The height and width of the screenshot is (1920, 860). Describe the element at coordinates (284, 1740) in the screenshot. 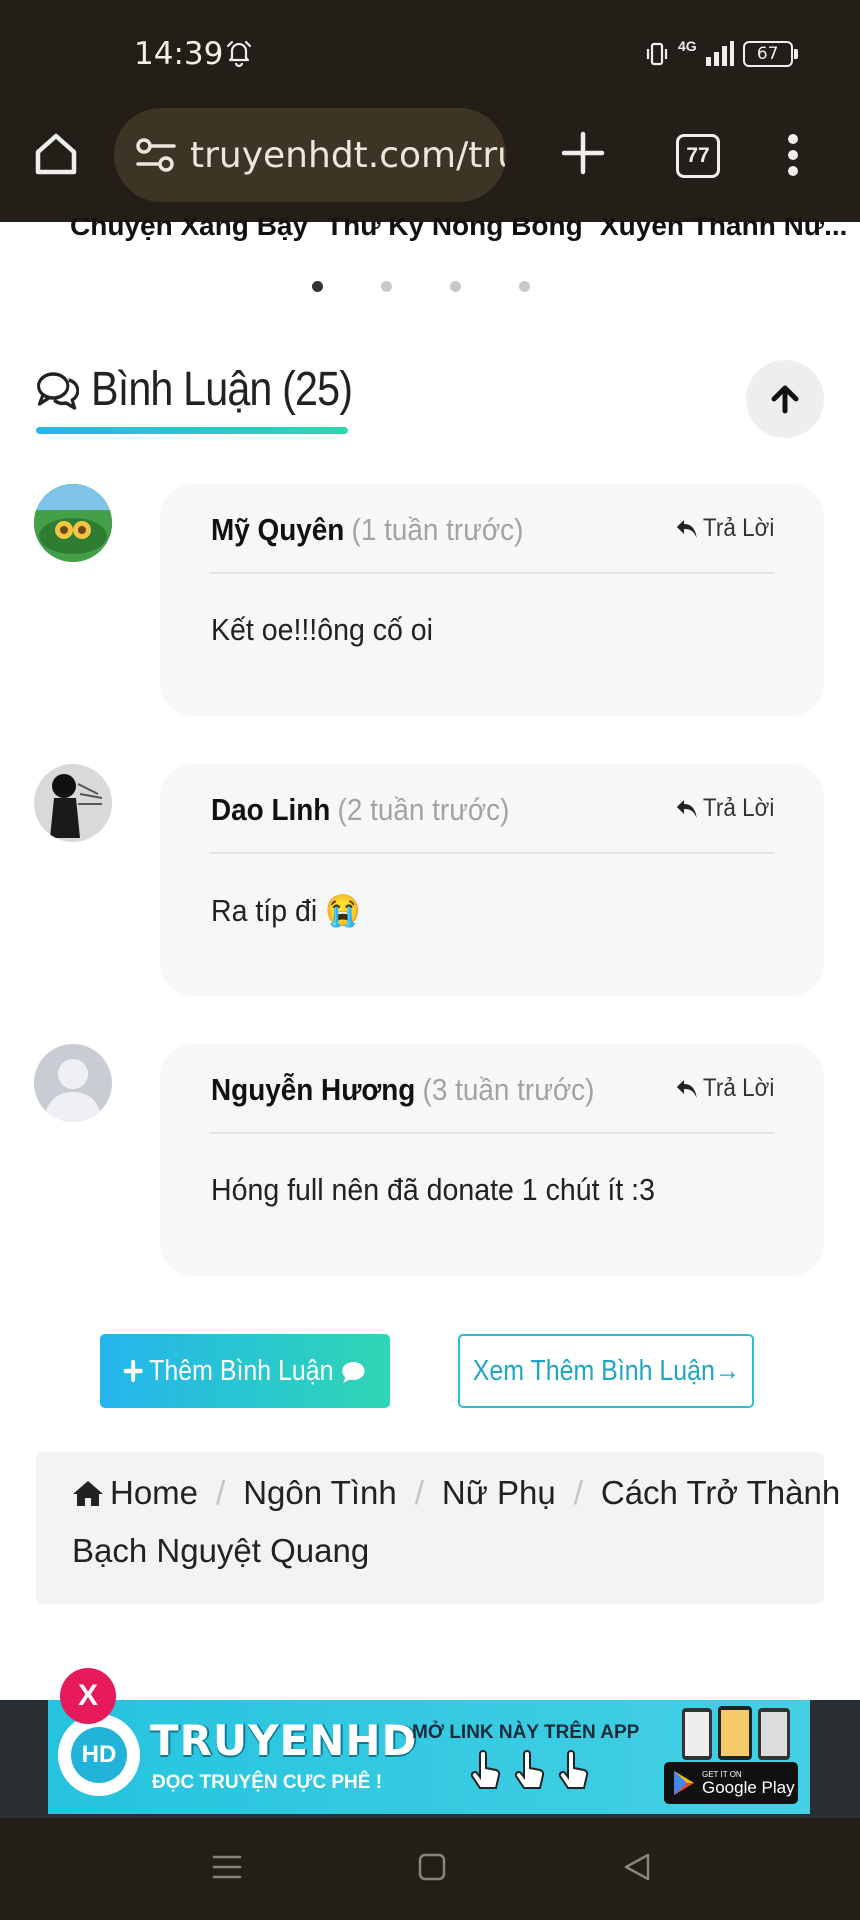

I see `ad-brand: TRUYENHD` at that location.